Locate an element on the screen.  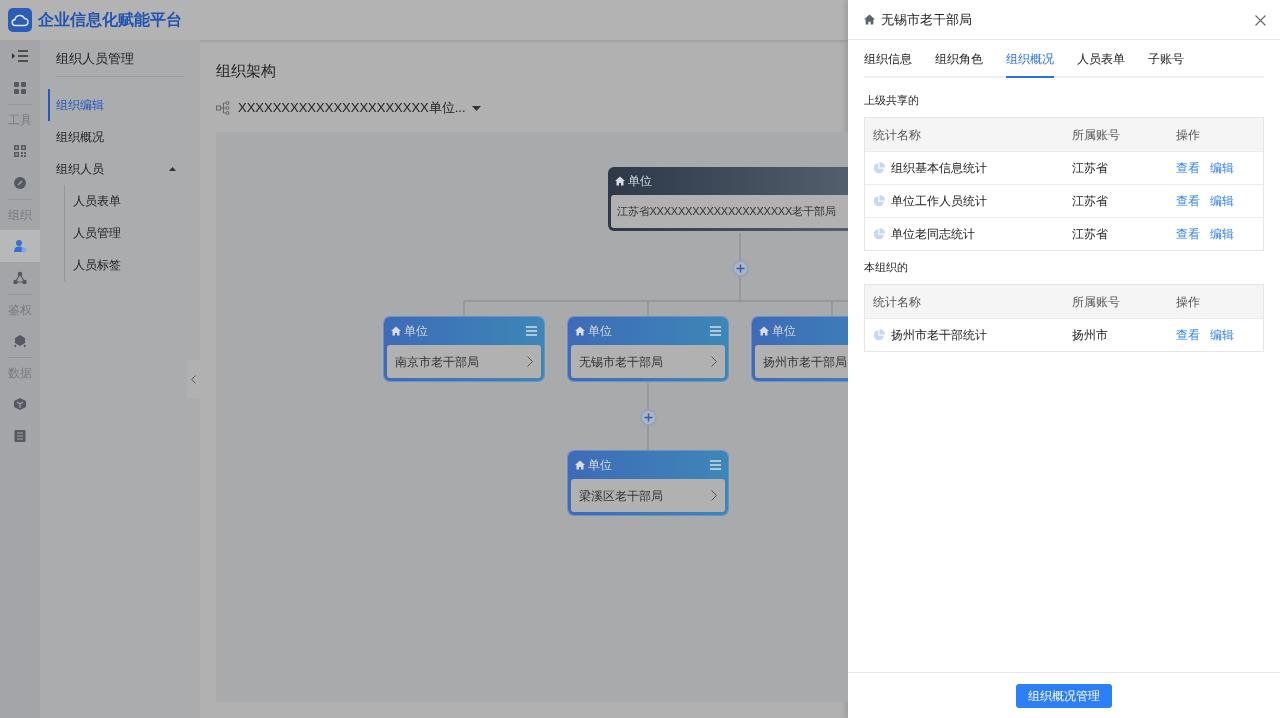
caret-down-icon is located at coordinates (476, 108).